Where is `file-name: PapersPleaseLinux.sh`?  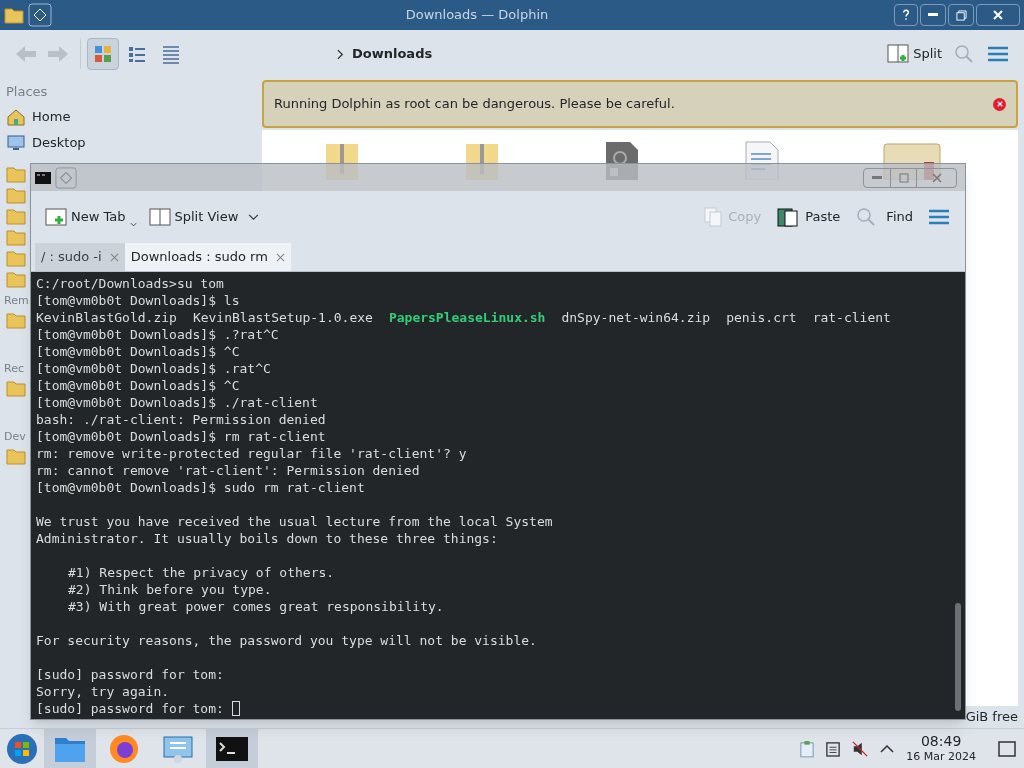
file-name: PapersPleaseLinux.sh is located at coordinates (467, 317).